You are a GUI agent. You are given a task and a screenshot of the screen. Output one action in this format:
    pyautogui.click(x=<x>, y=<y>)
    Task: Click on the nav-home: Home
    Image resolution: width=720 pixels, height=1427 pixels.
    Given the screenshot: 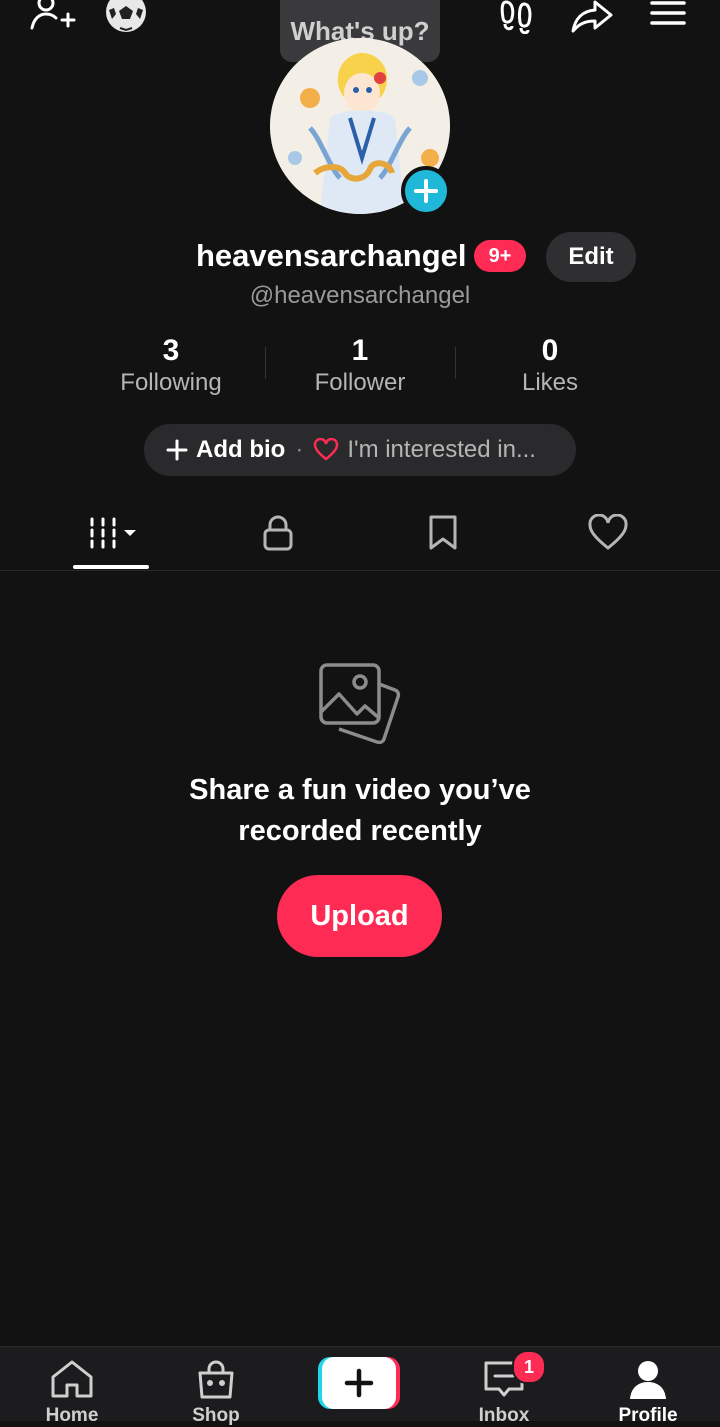 What is the action you would take?
    pyautogui.click(x=72, y=1386)
    